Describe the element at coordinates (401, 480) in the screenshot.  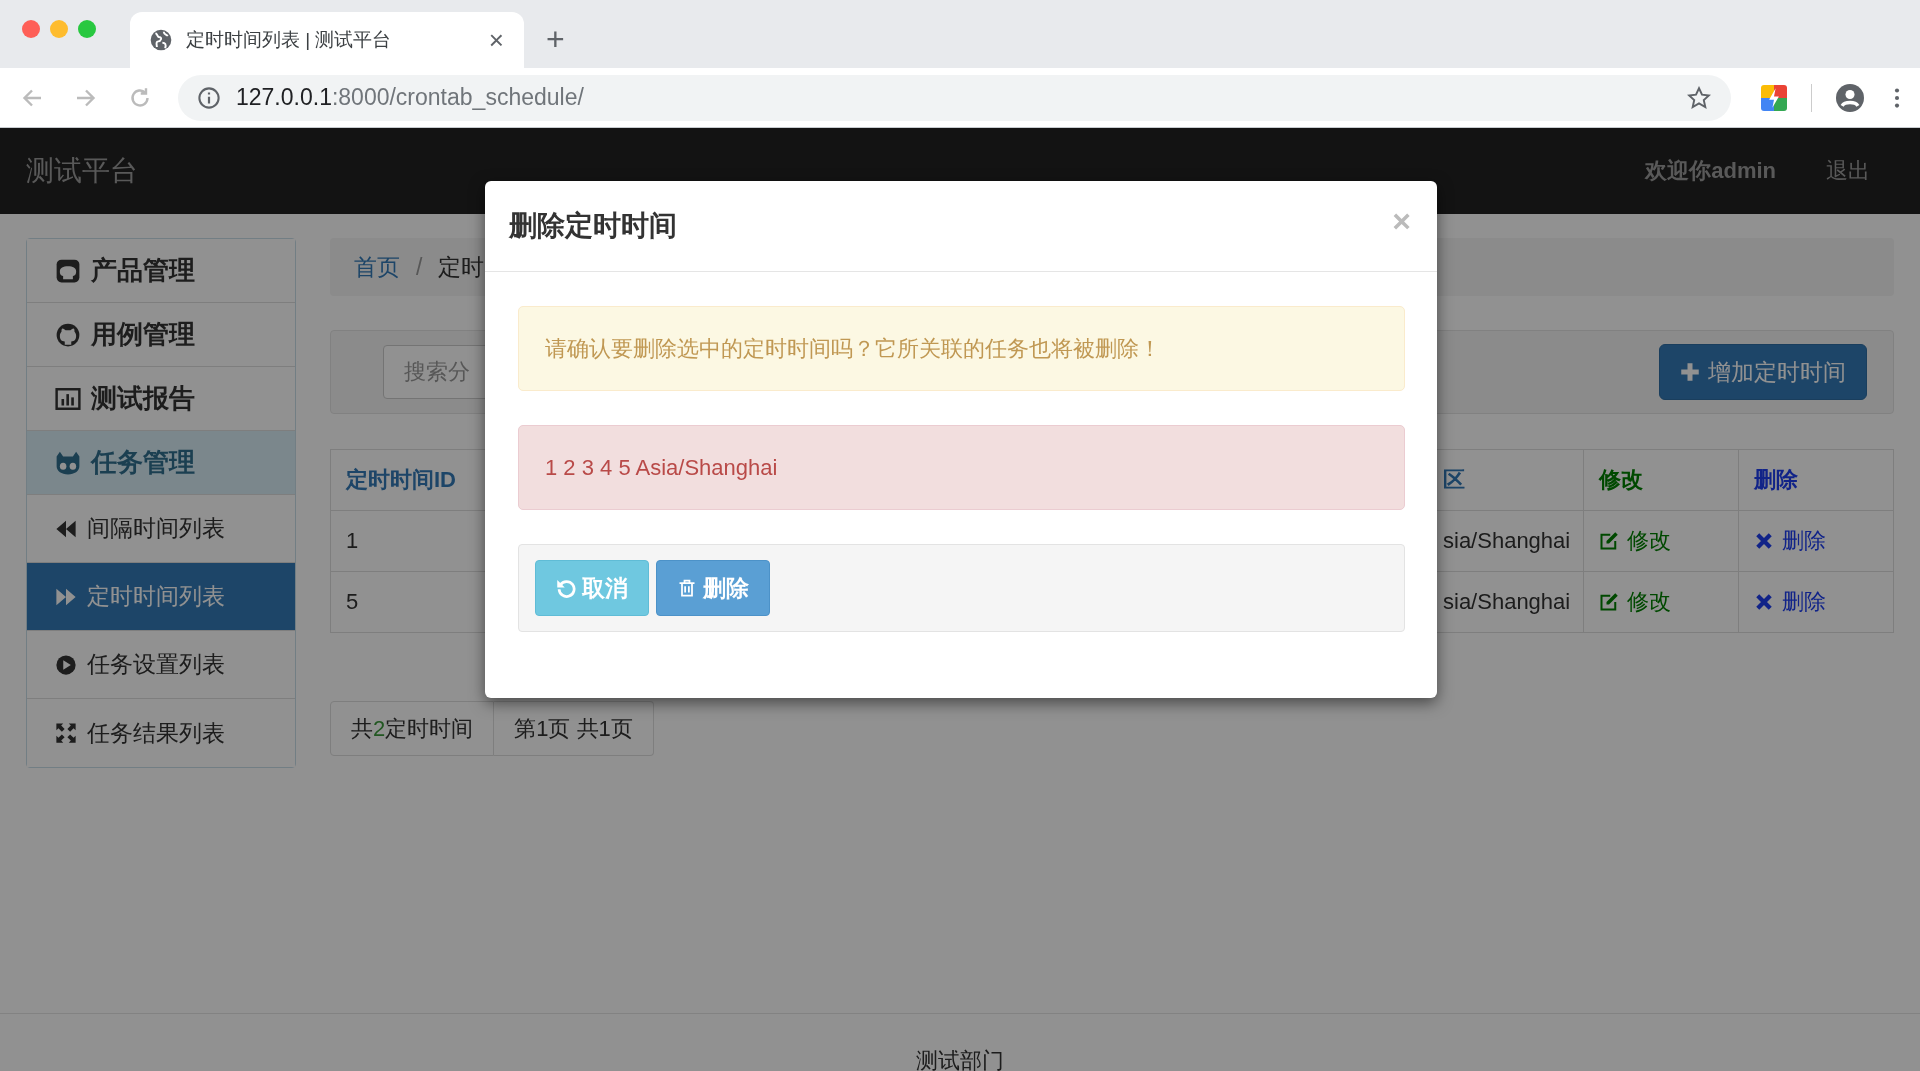
I see `column-header: 定时时间ID` at that location.